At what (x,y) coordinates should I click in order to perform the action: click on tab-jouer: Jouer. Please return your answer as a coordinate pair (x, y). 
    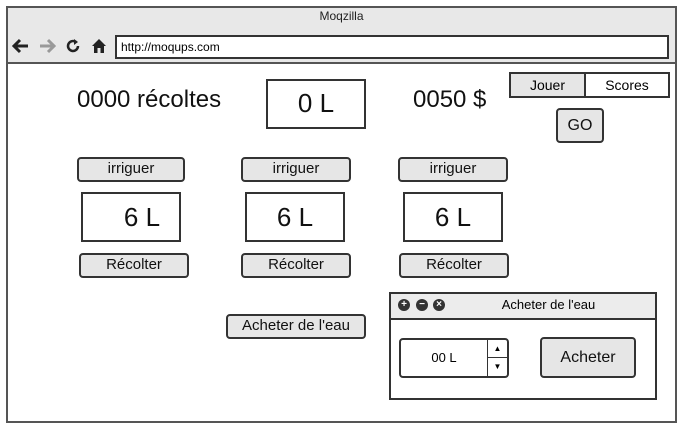
    Looking at the image, I should click on (547, 85).